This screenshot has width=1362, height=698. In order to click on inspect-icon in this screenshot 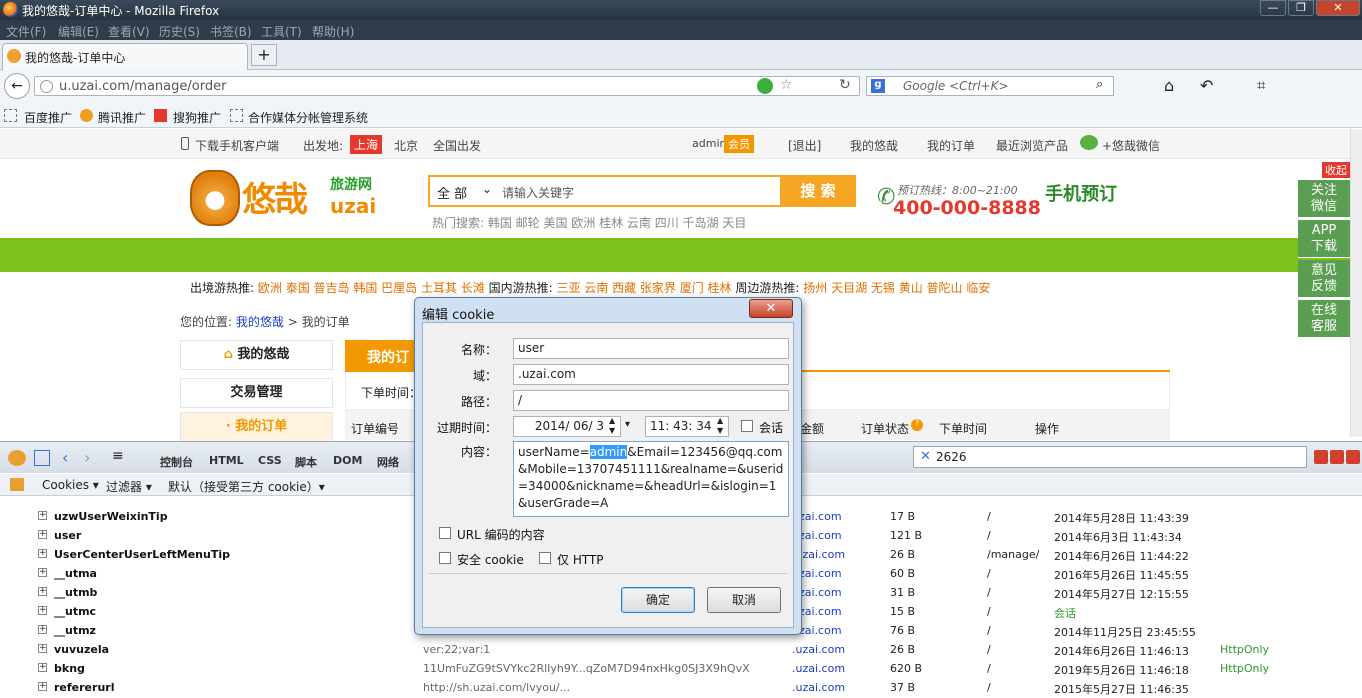, I will do `click(42, 458)`.